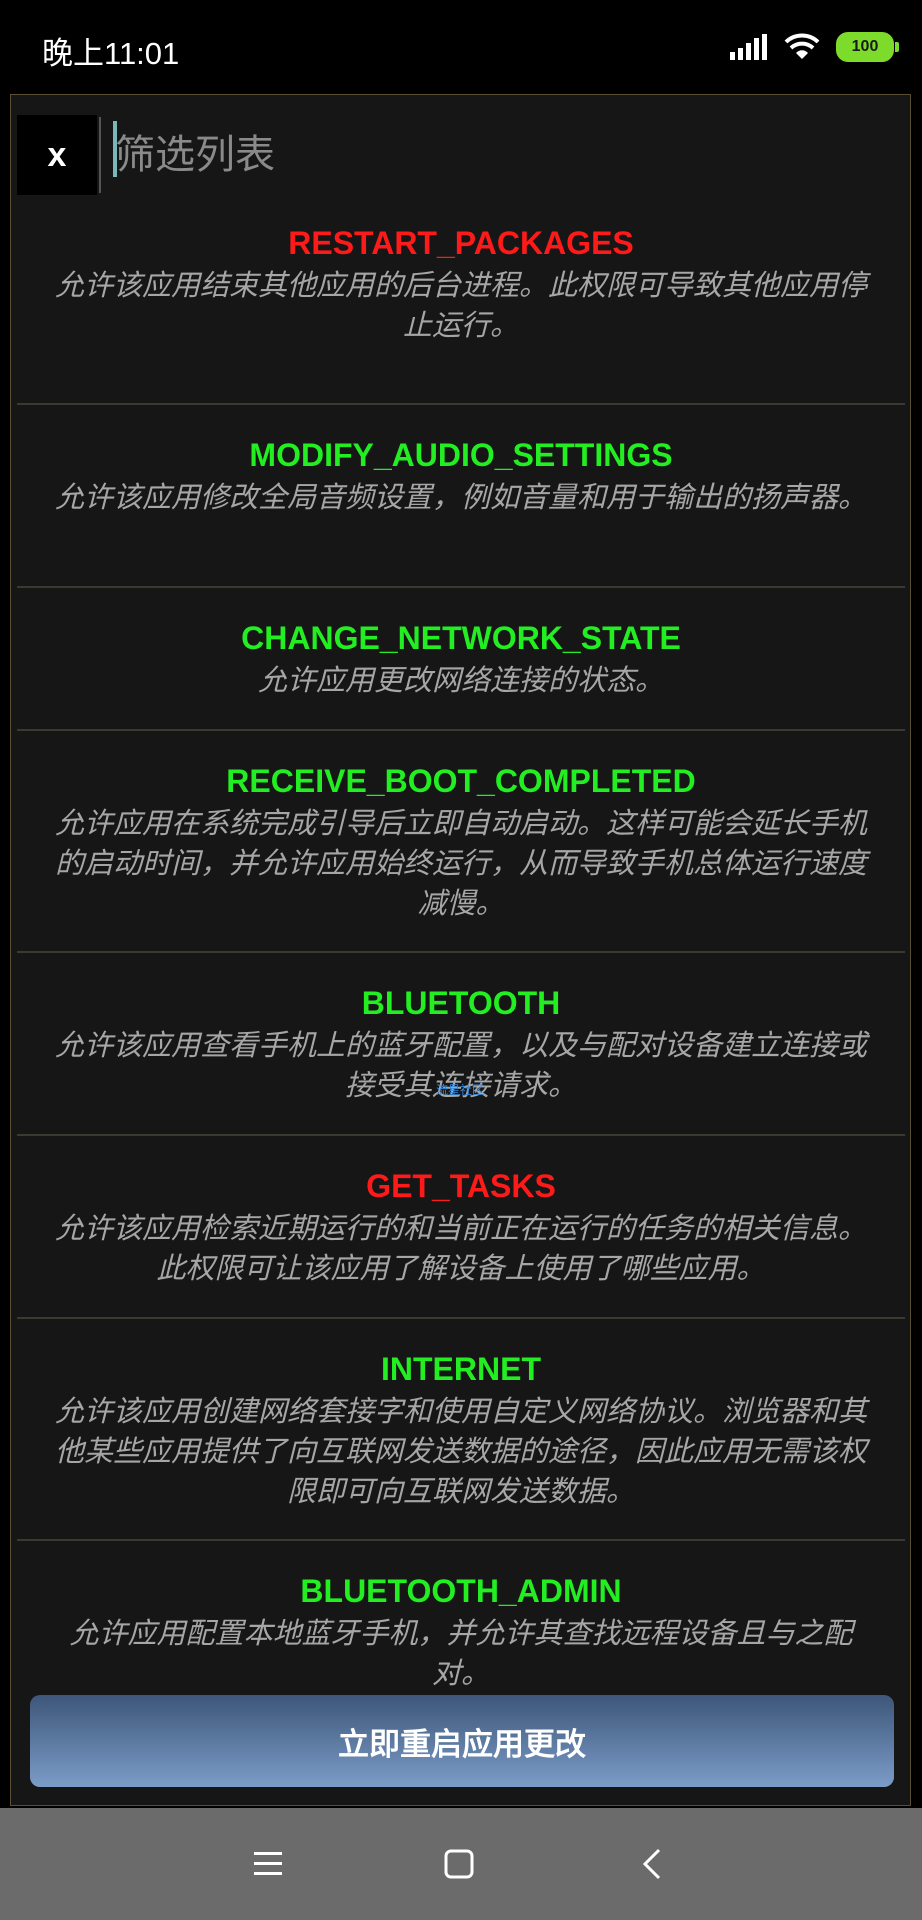 Image resolution: width=922 pixels, height=1920 pixels. I want to click on status-icons: 100, so click(814, 47).